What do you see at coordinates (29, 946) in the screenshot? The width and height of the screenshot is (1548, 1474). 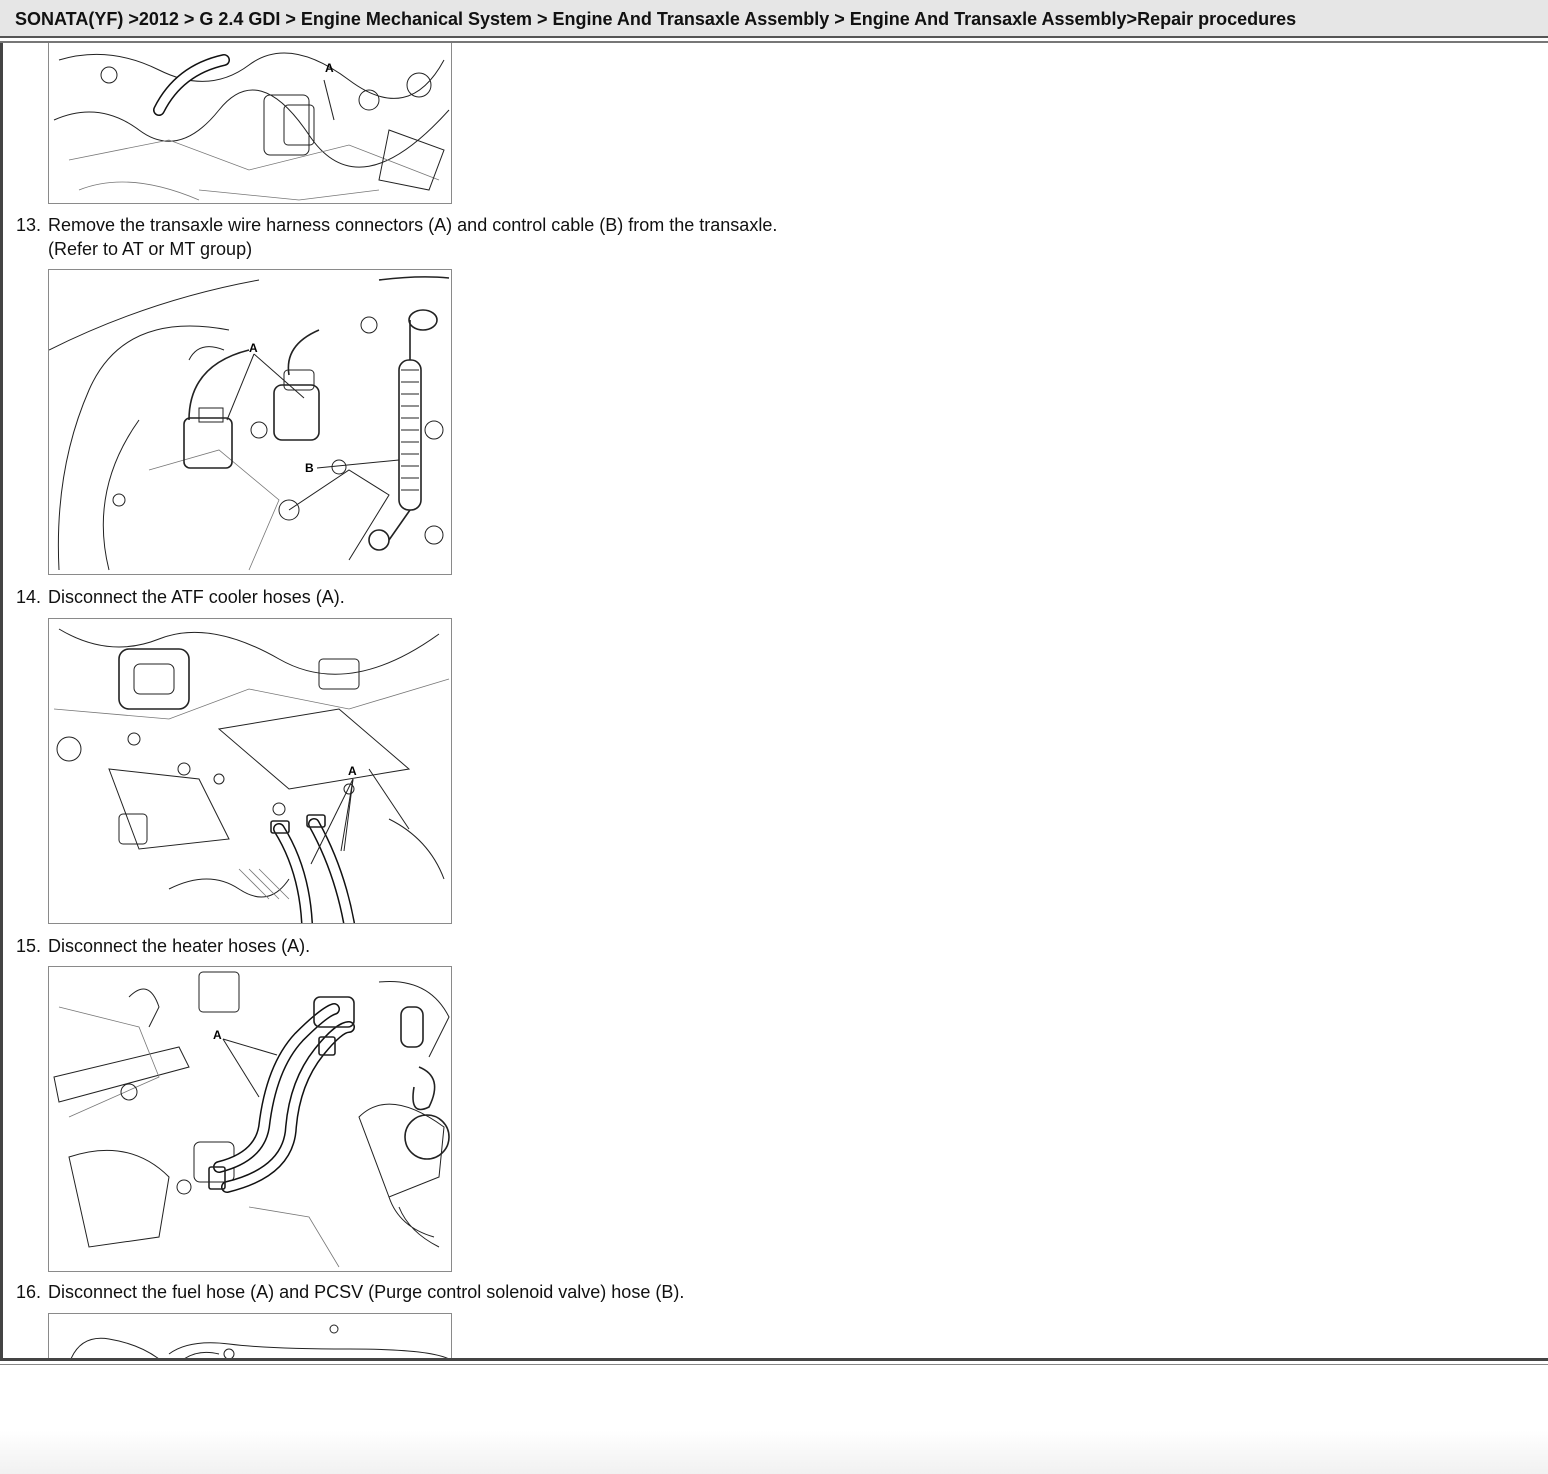 I see `step-number: 15.` at bounding box center [29, 946].